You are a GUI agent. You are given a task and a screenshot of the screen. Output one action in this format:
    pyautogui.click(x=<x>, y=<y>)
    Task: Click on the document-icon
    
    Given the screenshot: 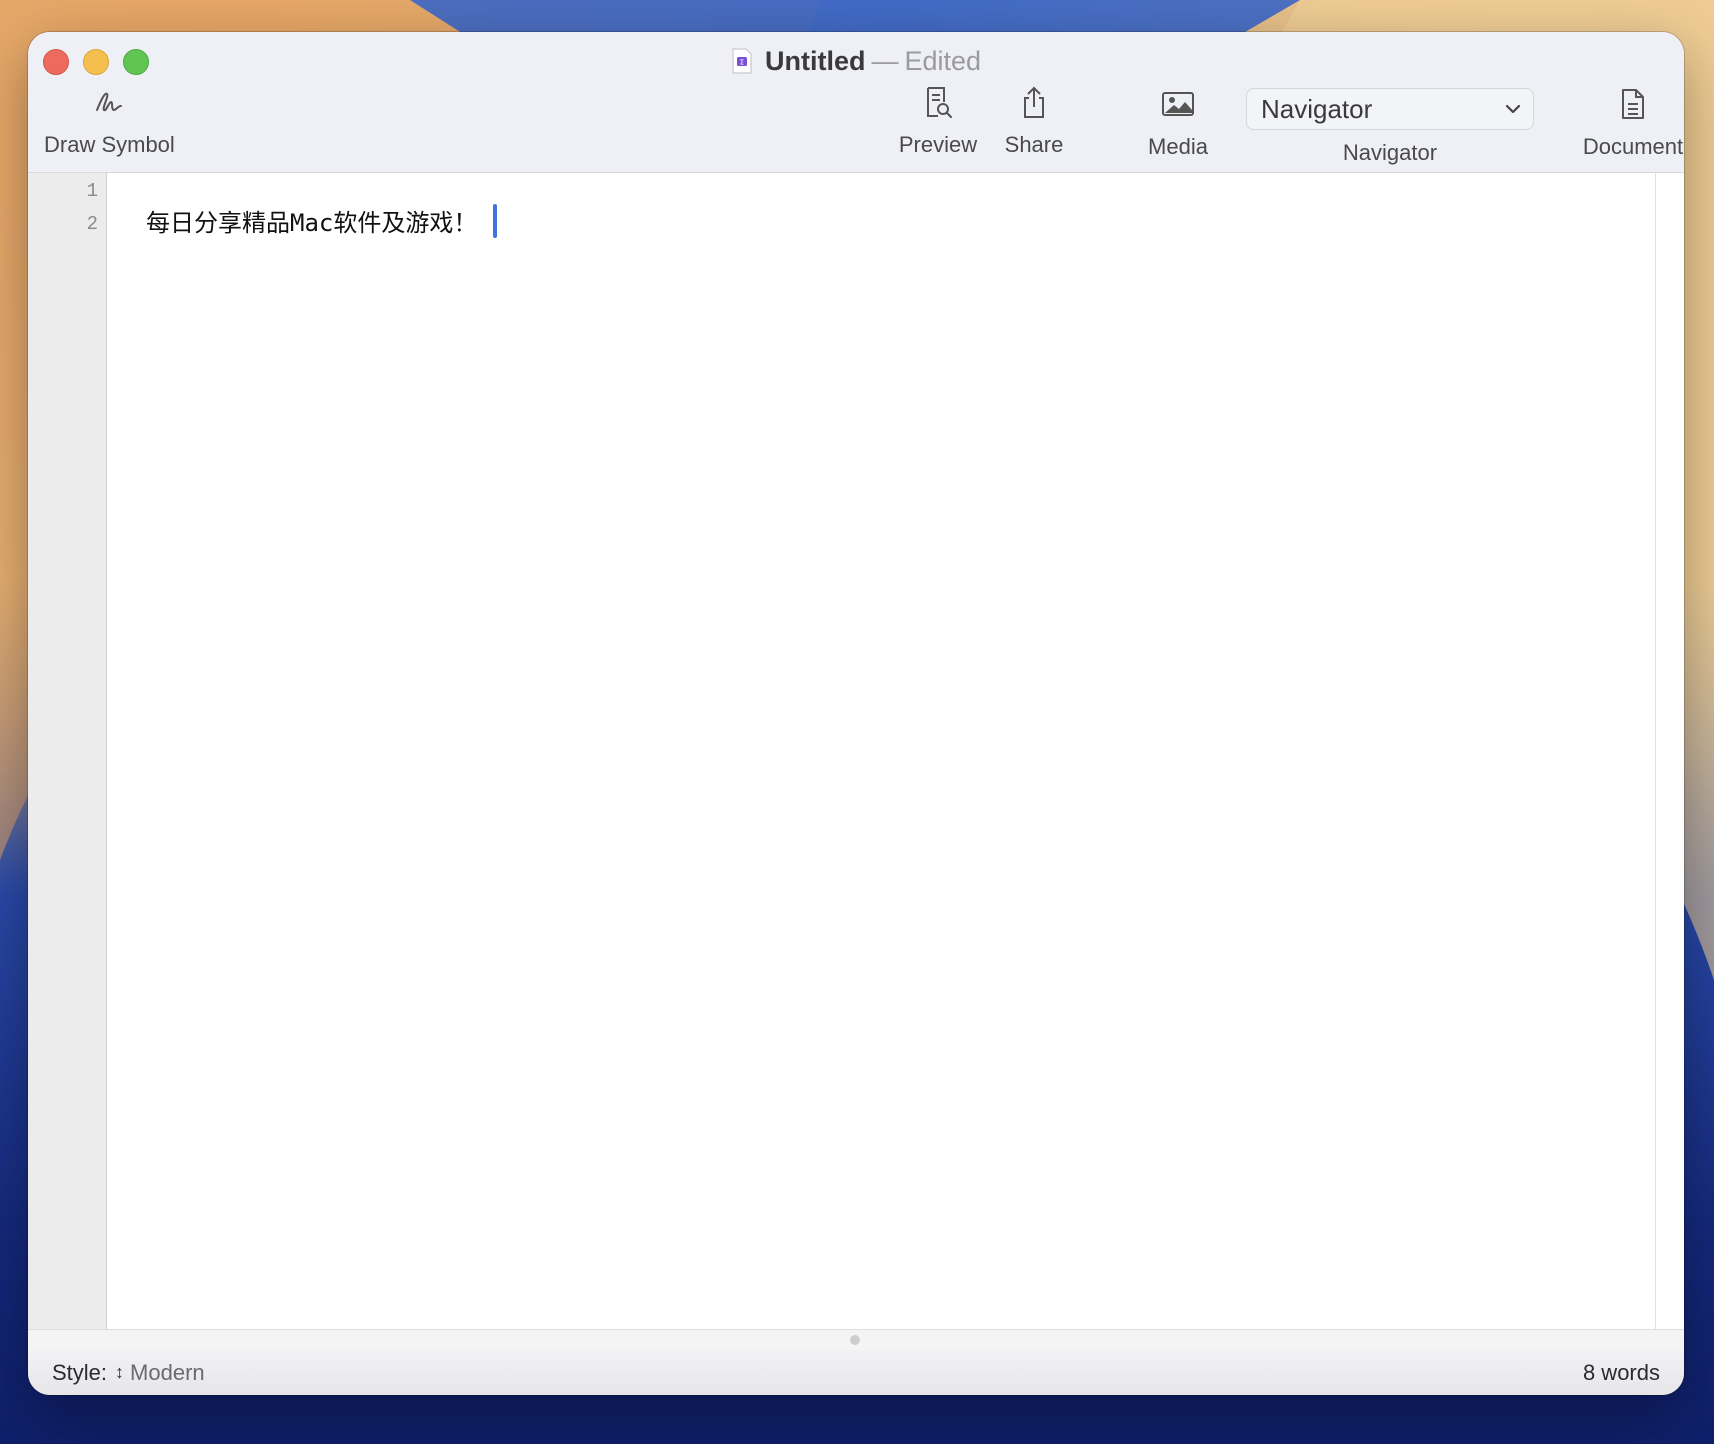 What is the action you would take?
    pyautogui.click(x=1633, y=104)
    